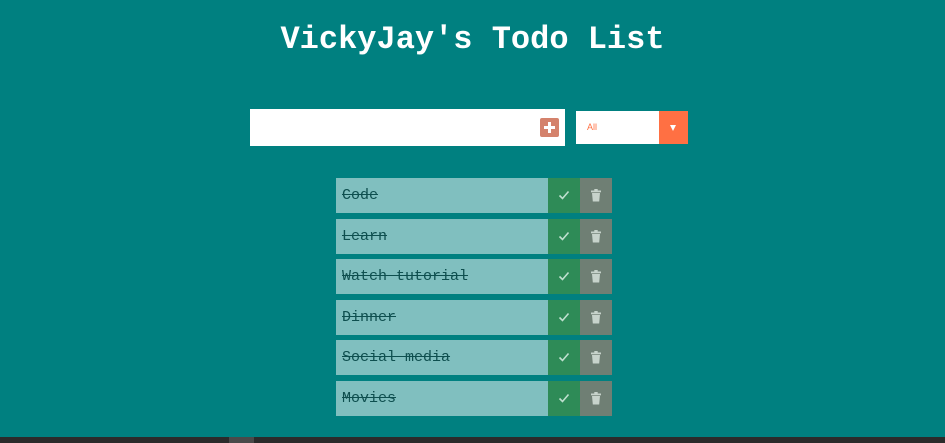 Image resolution: width=945 pixels, height=443 pixels. I want to click on todo-item: Dinner, so click(474, 317).